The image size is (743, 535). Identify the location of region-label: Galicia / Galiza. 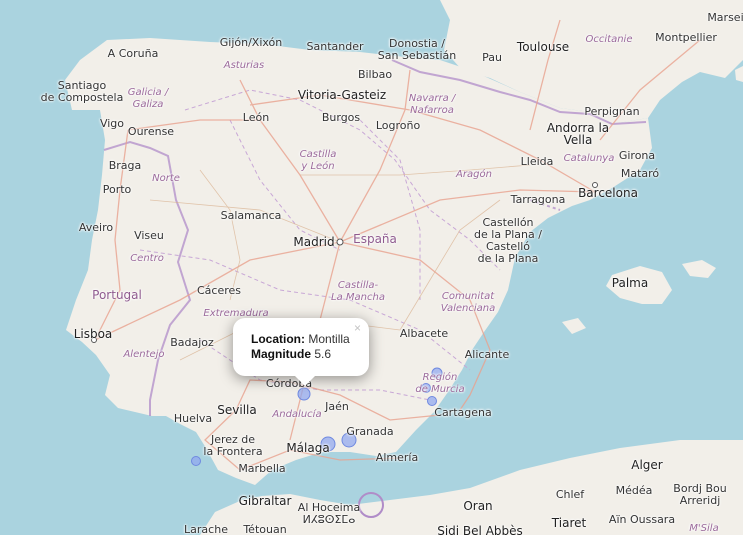
(148, 98).